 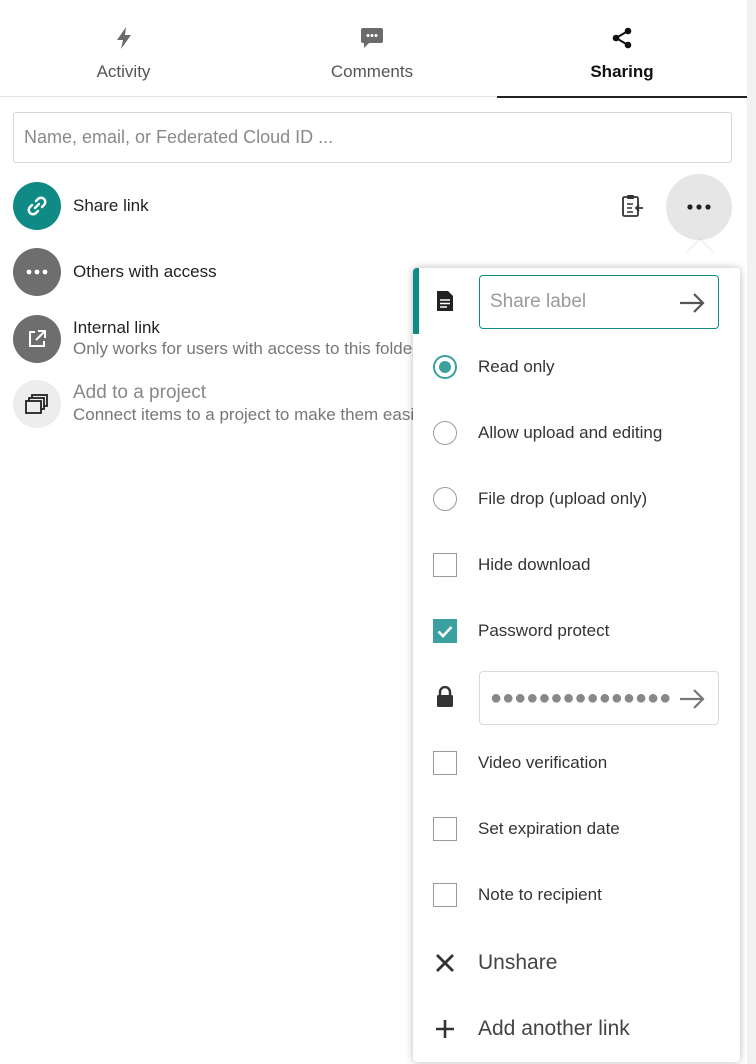 I want to click on permission-label: Read only, so click(x=516, y=366).